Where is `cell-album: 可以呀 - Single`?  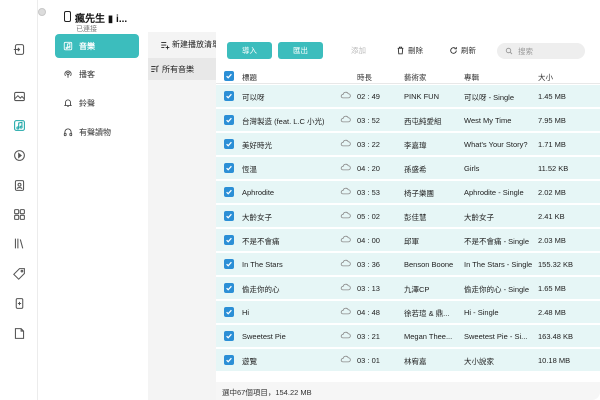 cell-album: 可以呀 - Single is located at coordinates (489, 97).